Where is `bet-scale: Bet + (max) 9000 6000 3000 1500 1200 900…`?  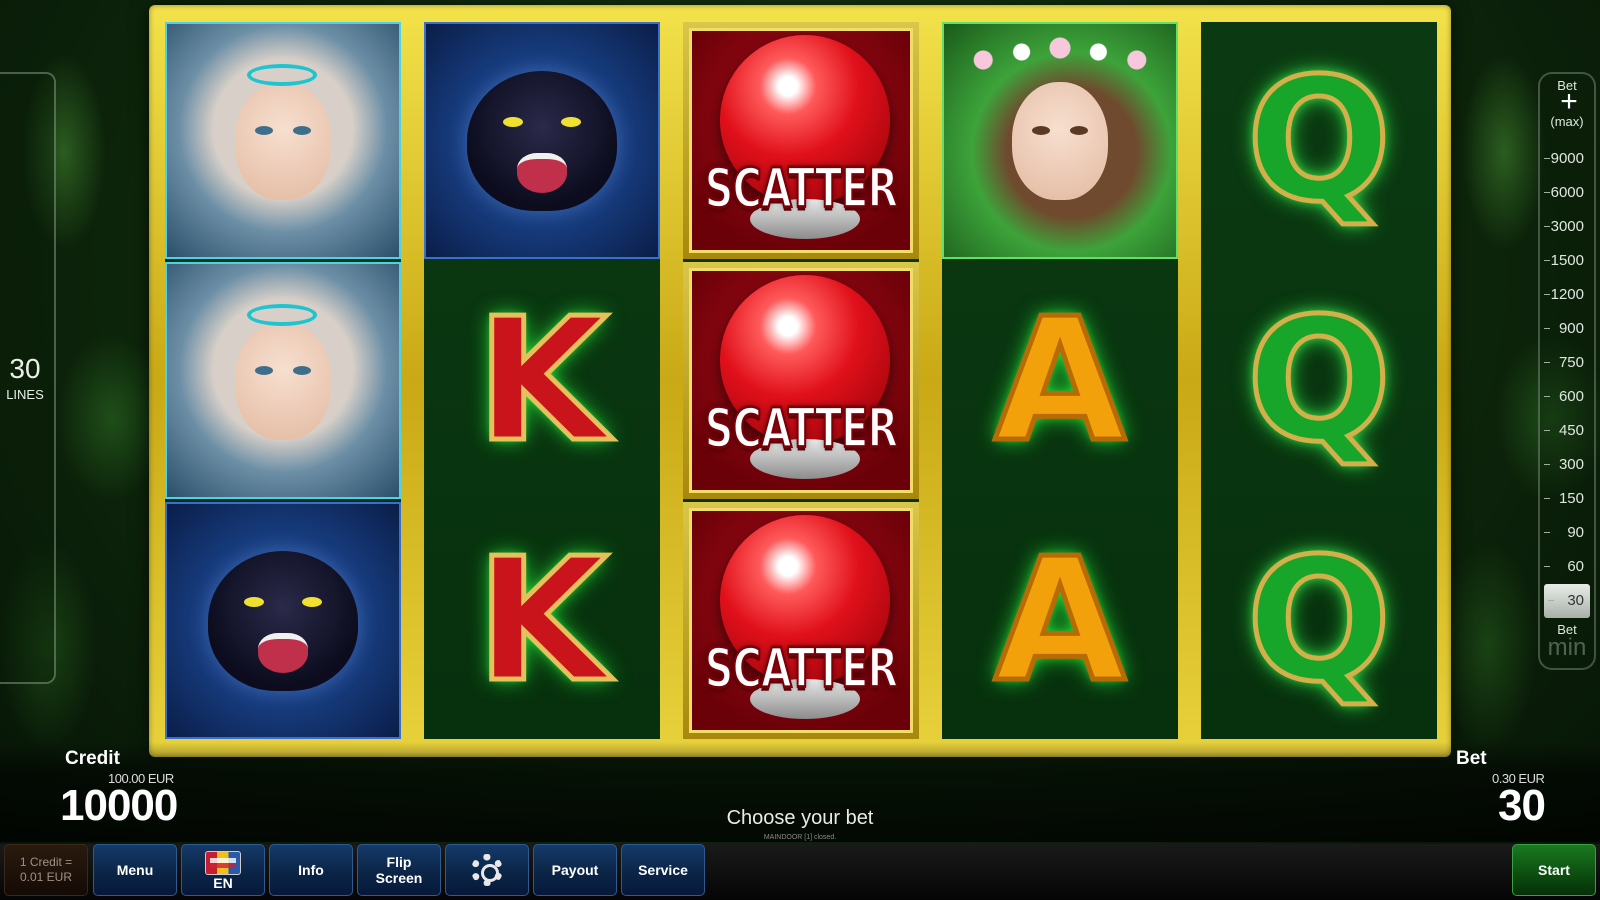
bet-scale: Bet + (max) 9000 6000 3000 1500 1200 900… is located at coordinates (1567, 371).